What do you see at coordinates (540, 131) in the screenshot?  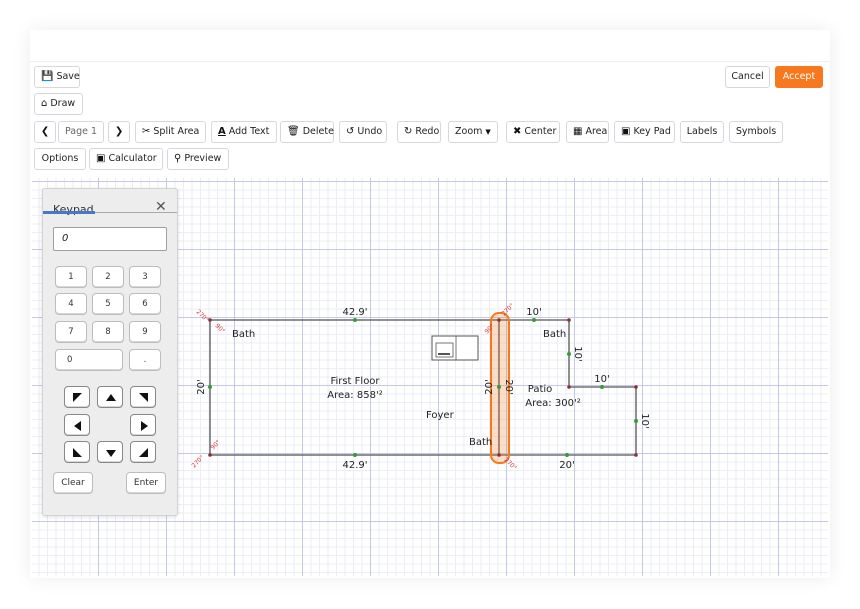 I see `center-label: Center` at bounding box center [540, 131].